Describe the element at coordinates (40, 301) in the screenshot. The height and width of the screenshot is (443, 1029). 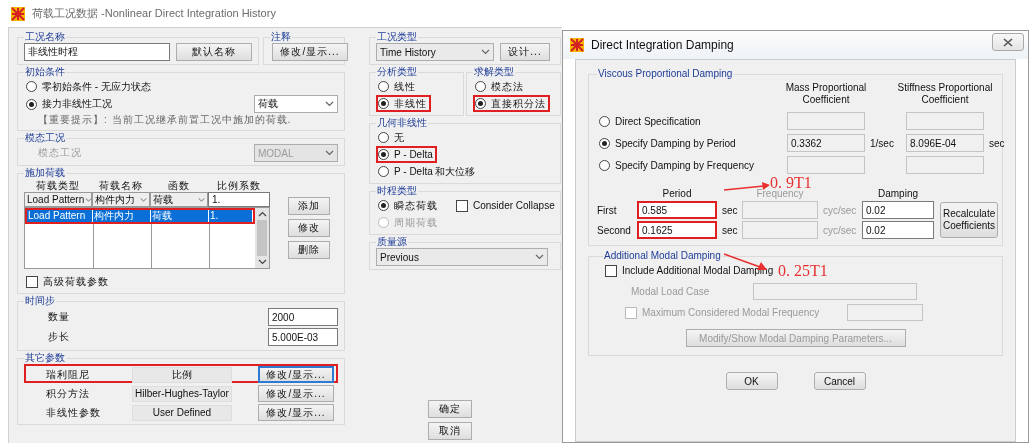
I see `group-title: 时间步` at that location.